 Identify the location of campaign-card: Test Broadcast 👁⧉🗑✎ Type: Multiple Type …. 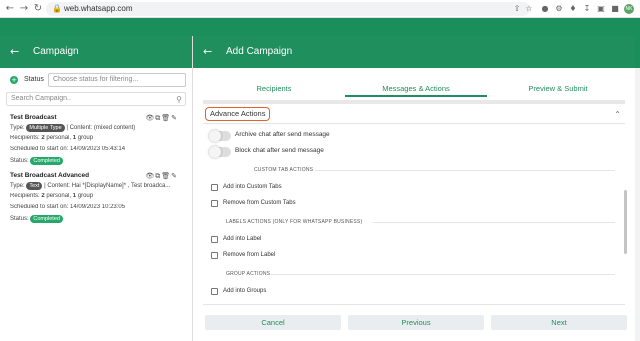
(98, 141).